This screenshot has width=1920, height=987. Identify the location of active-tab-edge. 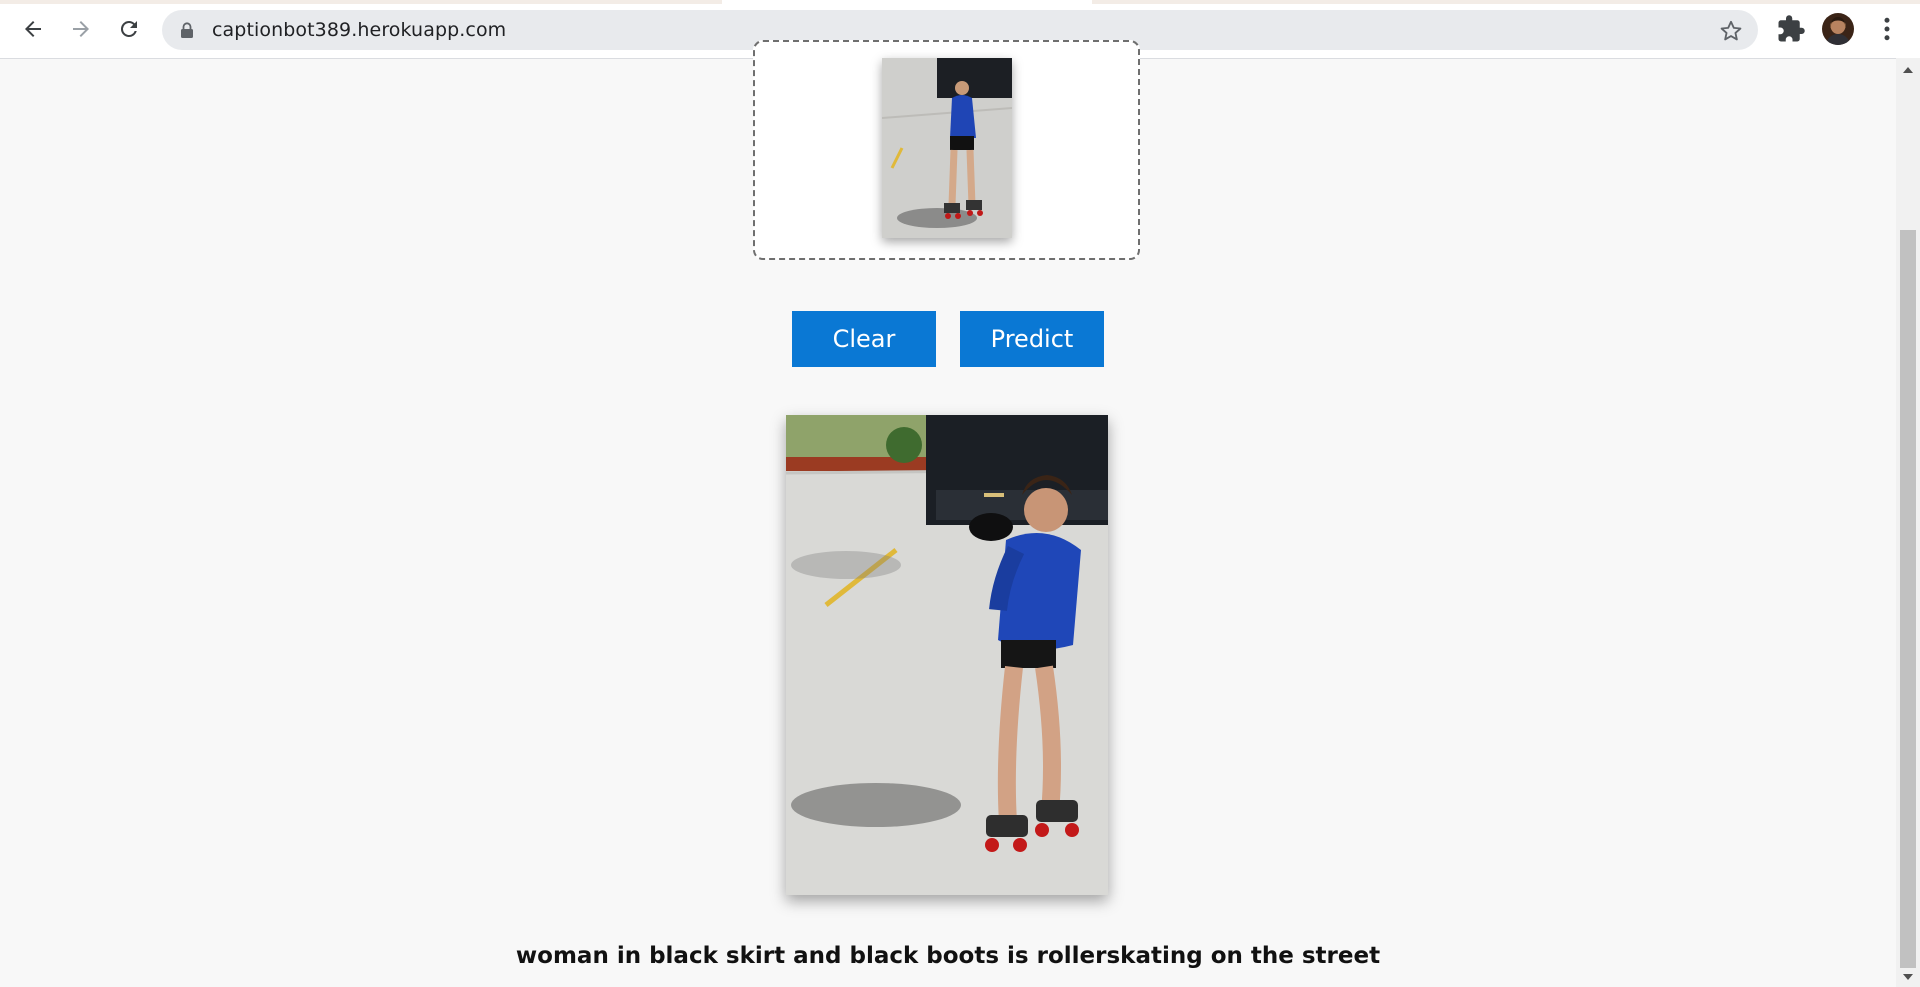
(907, 2).